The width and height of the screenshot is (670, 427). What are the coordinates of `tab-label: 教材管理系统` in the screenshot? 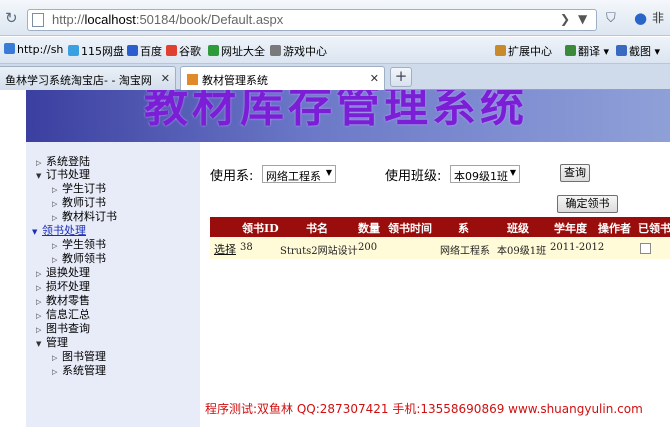 It's located at (235, 80).